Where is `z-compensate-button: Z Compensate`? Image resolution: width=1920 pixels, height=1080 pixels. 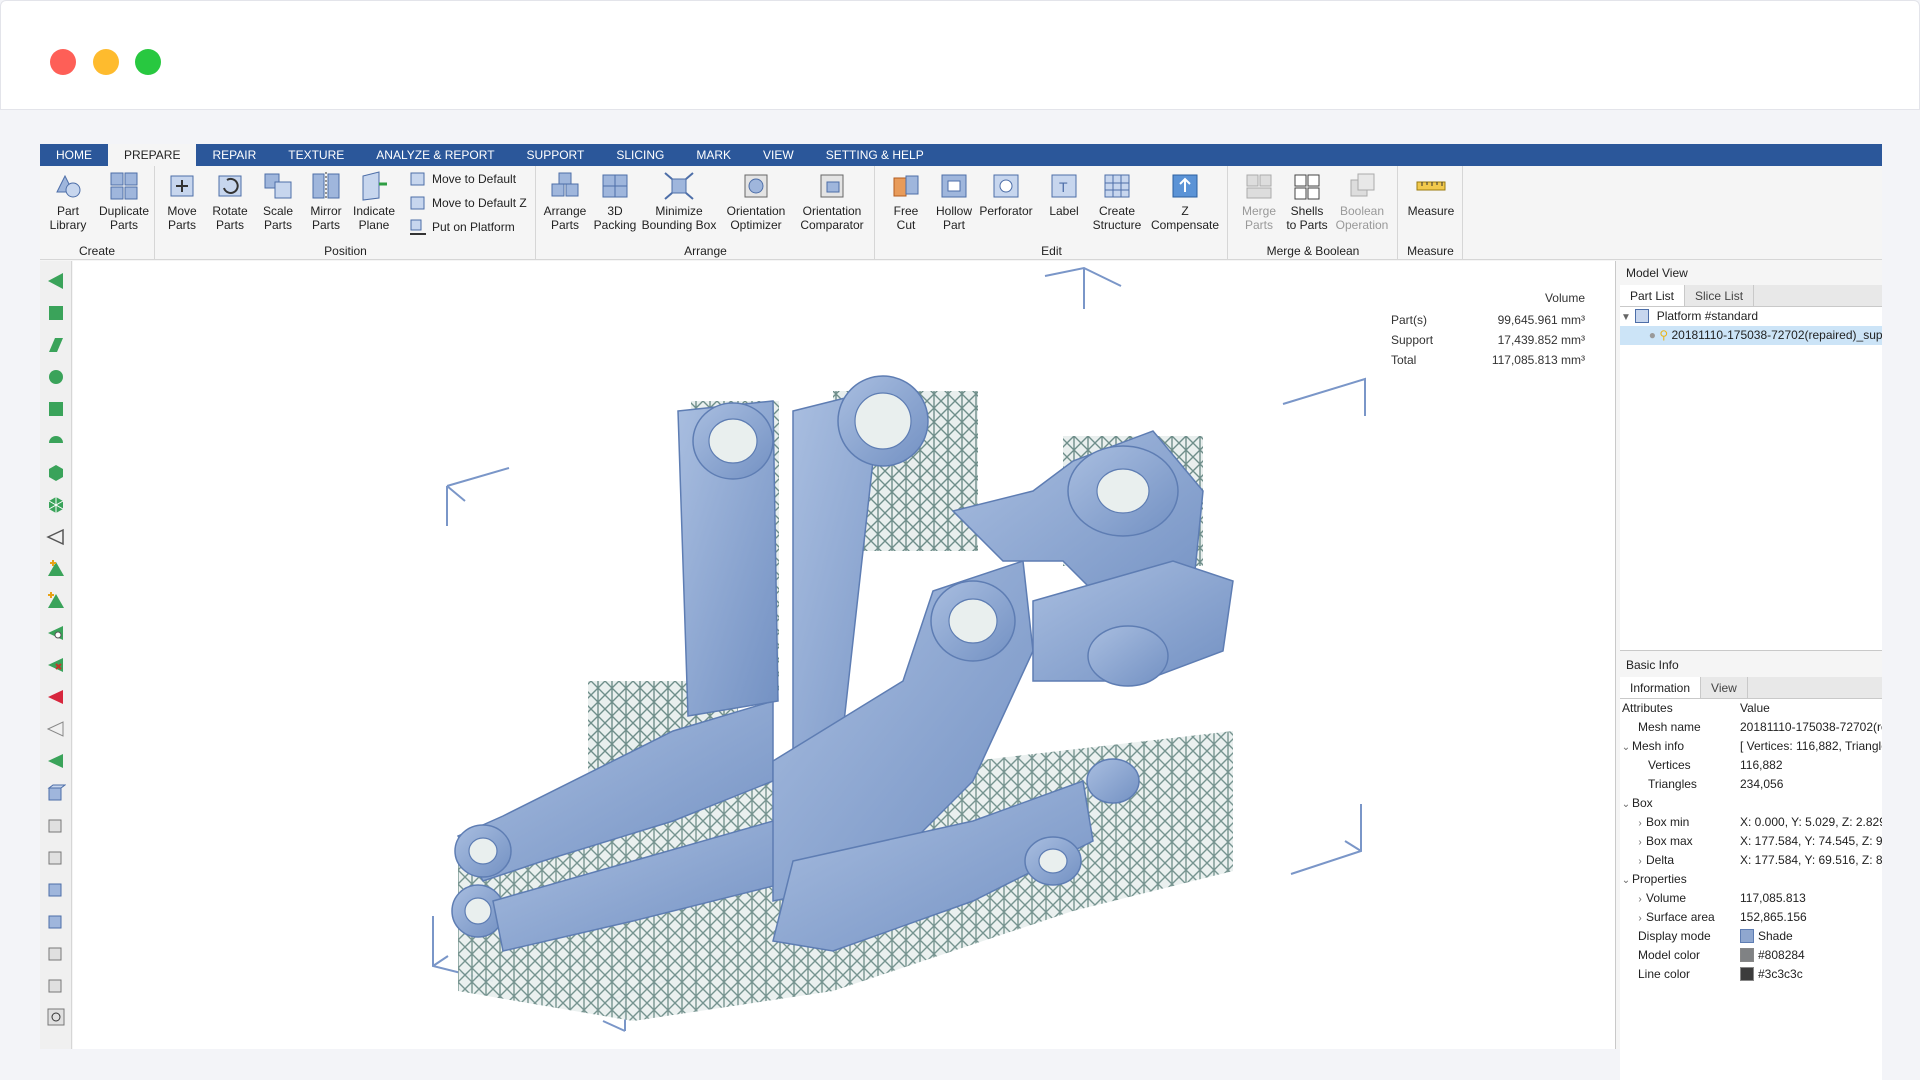
z-compensate-button: Z Compensate is located at coordinates (1185, 201).